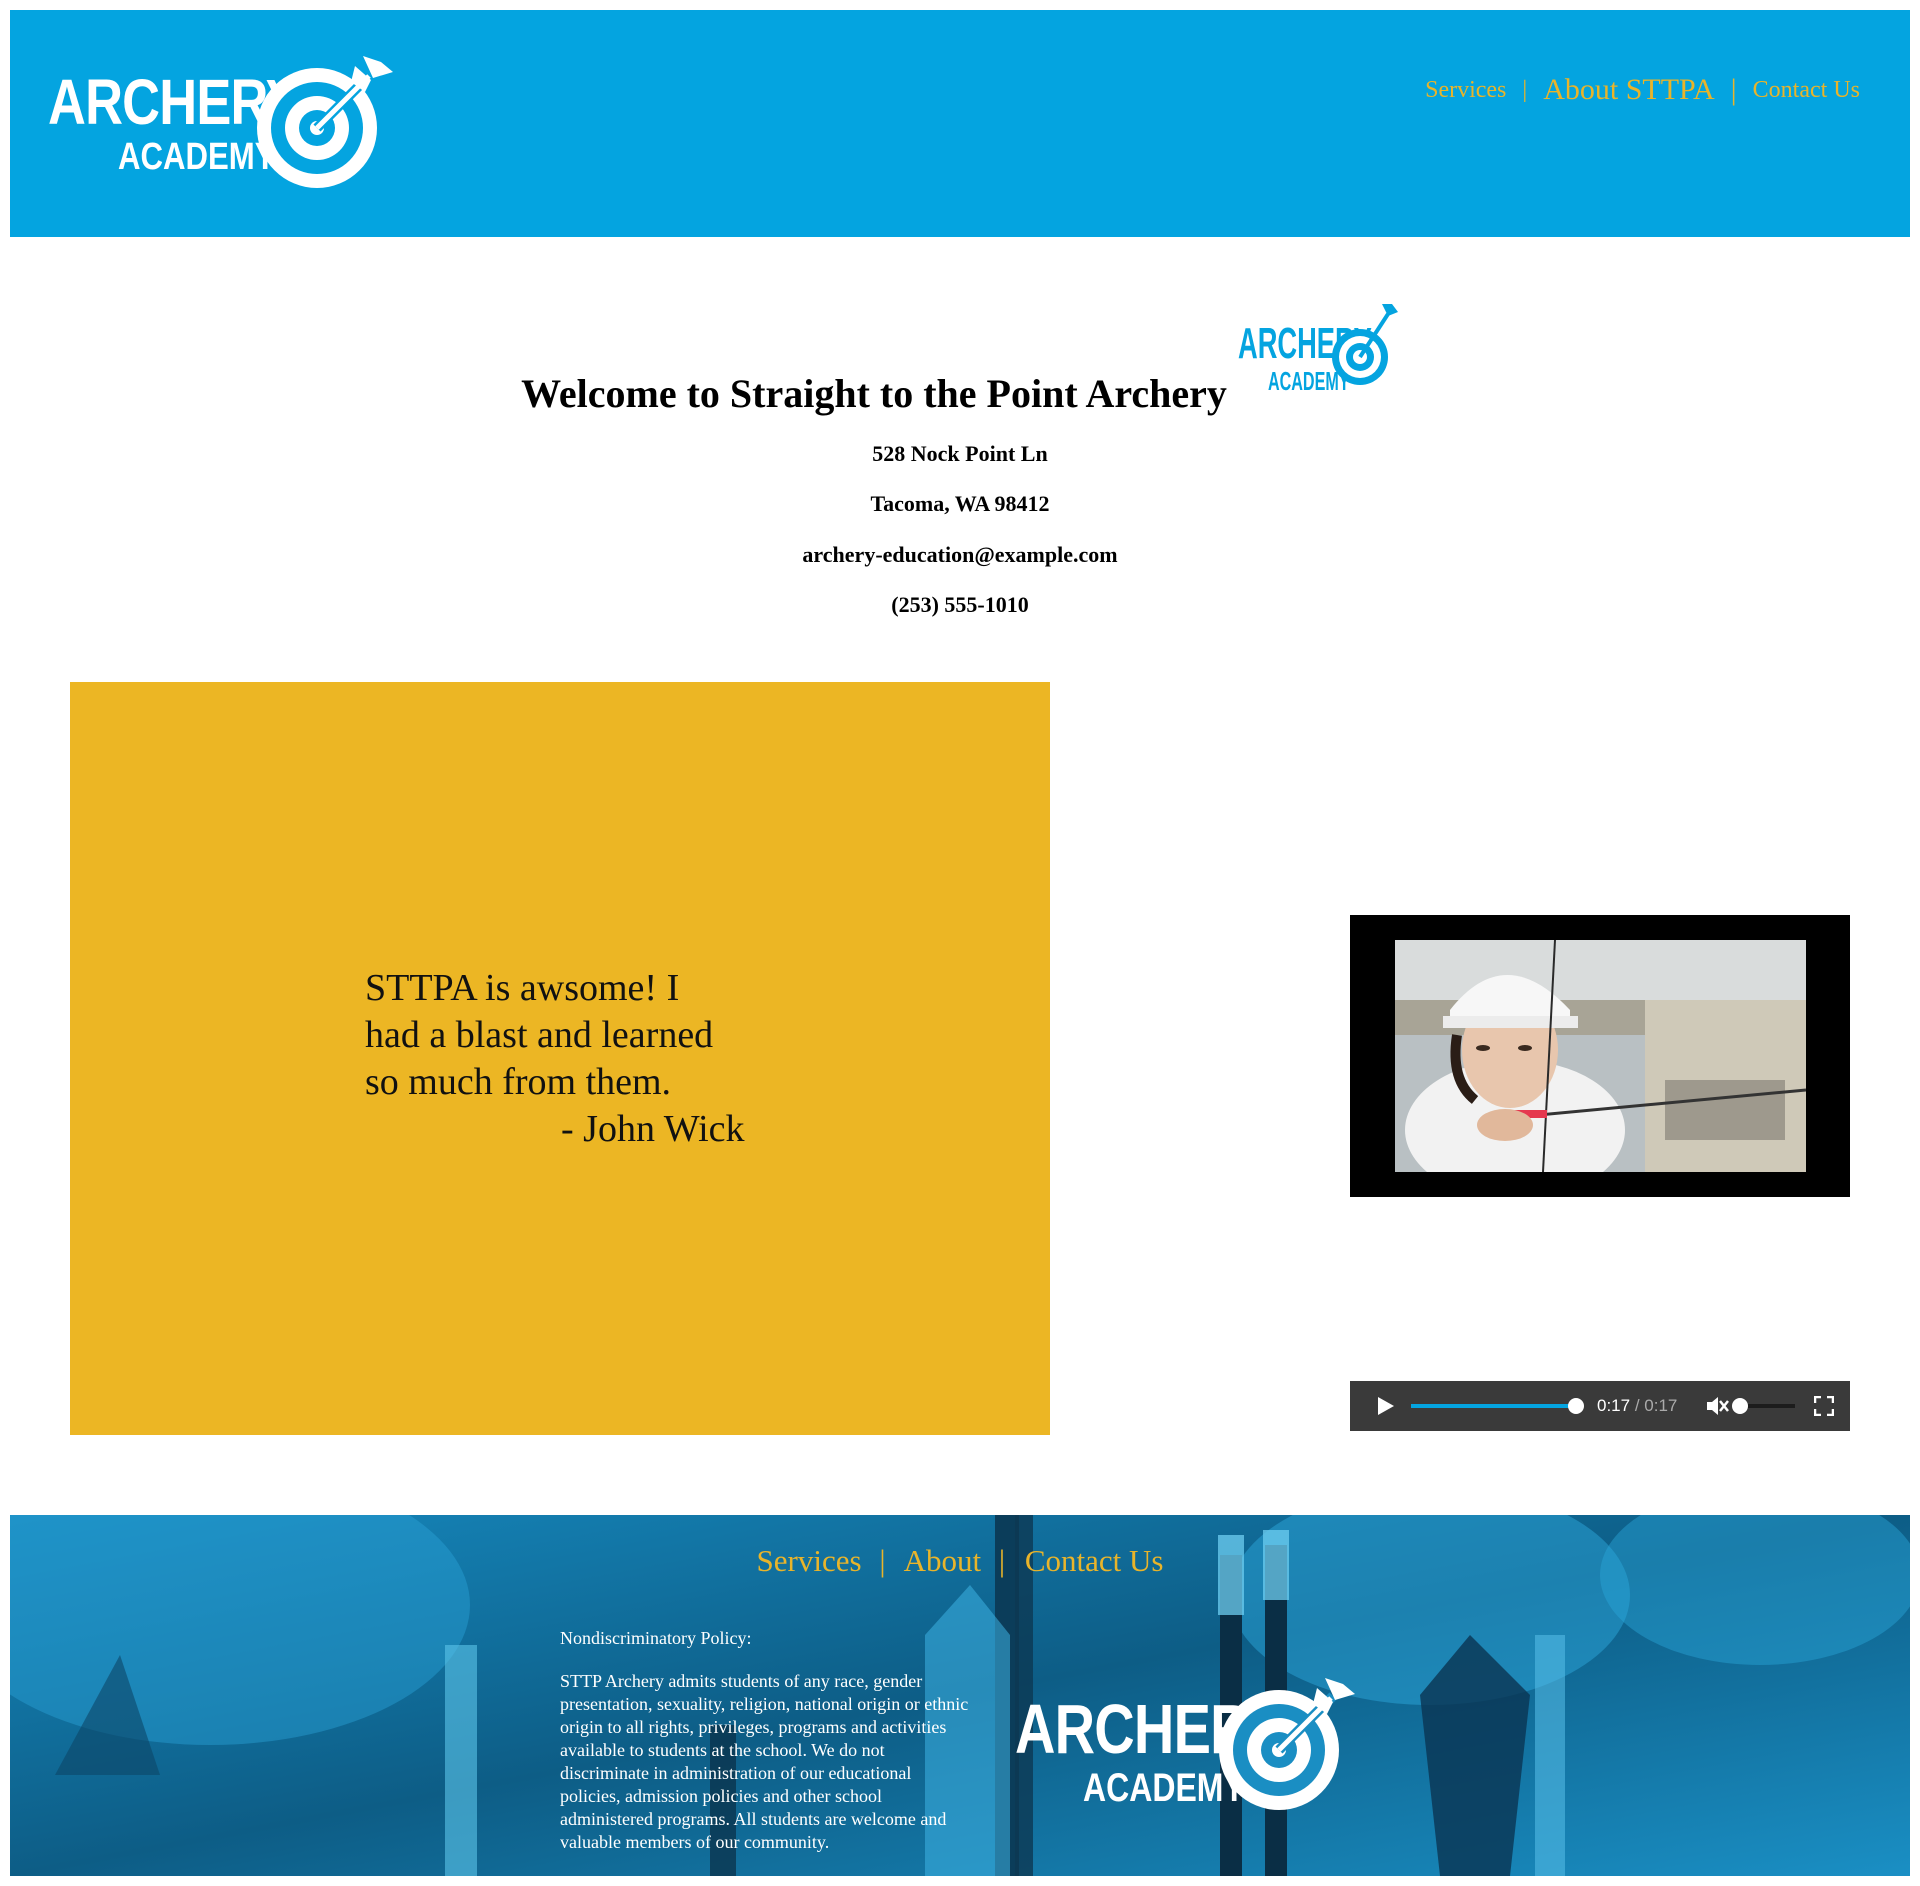 This screenshot has width=1920, height=1886. I want to click on address-line-1: 528 Nock Point Ln, so click(960, 453).